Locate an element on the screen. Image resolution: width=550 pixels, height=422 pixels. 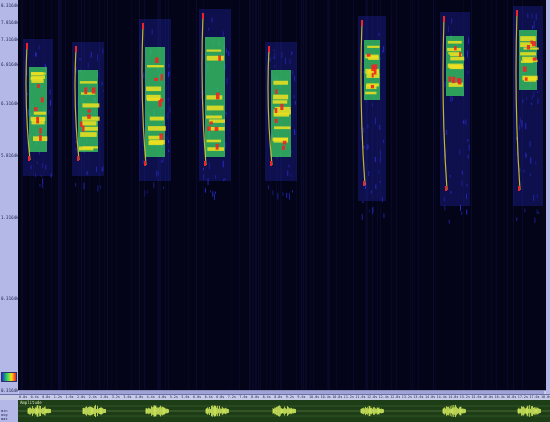
freq-tick: 7.3164k is located at coordinates (10, 39).